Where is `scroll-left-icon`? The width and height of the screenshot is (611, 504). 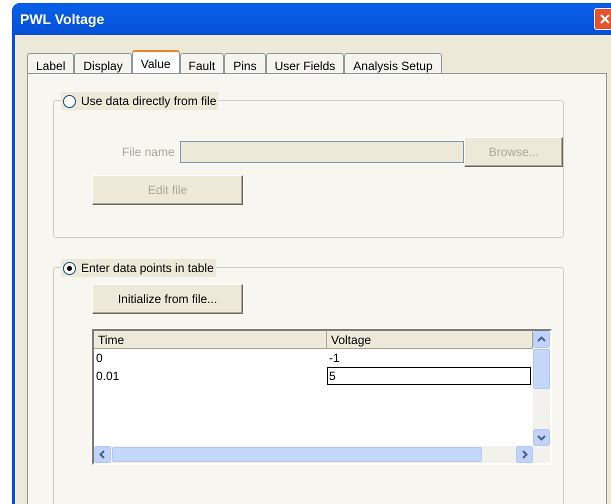 scroll-left-icon is located at coordinates (102, 454).